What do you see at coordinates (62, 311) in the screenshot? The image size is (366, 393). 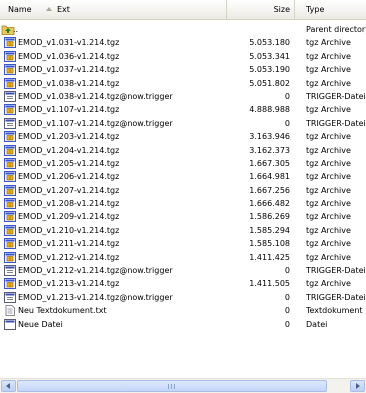 I see `file-name: Neu Textdokument.txt` at bounding box center [62, 311].